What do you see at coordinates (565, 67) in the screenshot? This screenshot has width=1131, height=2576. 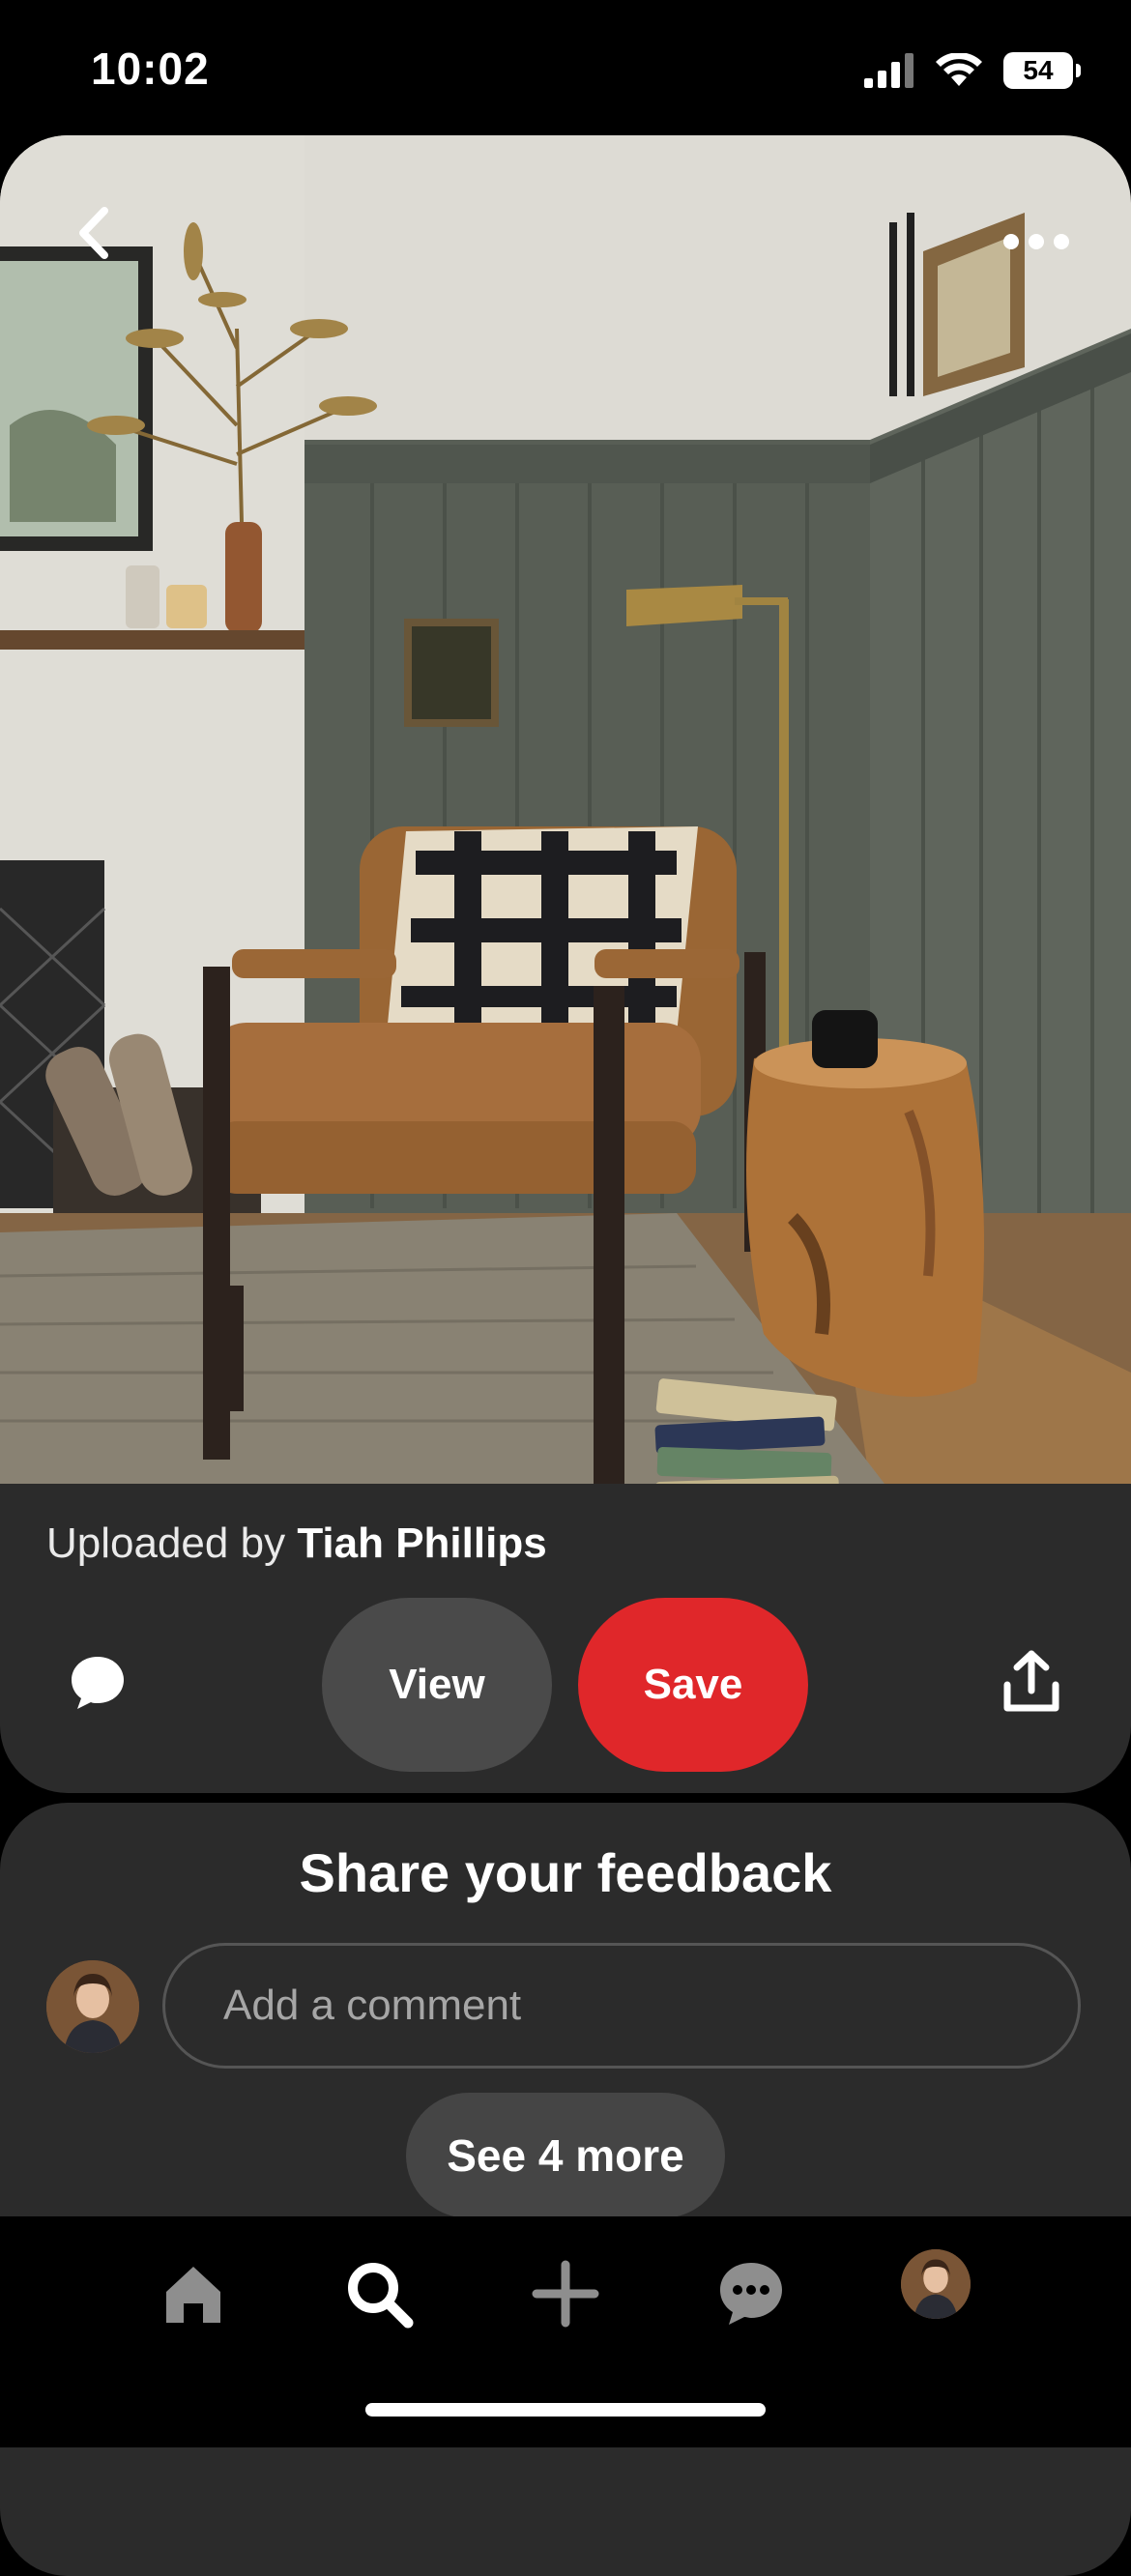 I see `status-bar: 10:02 54` at bounding box center [565, 67].